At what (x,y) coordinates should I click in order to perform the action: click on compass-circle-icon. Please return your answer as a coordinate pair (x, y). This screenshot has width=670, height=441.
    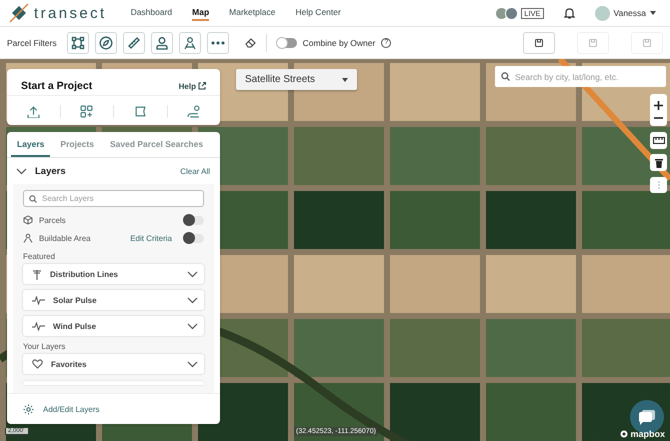
    Looking at the image, I should click on (105, 43).